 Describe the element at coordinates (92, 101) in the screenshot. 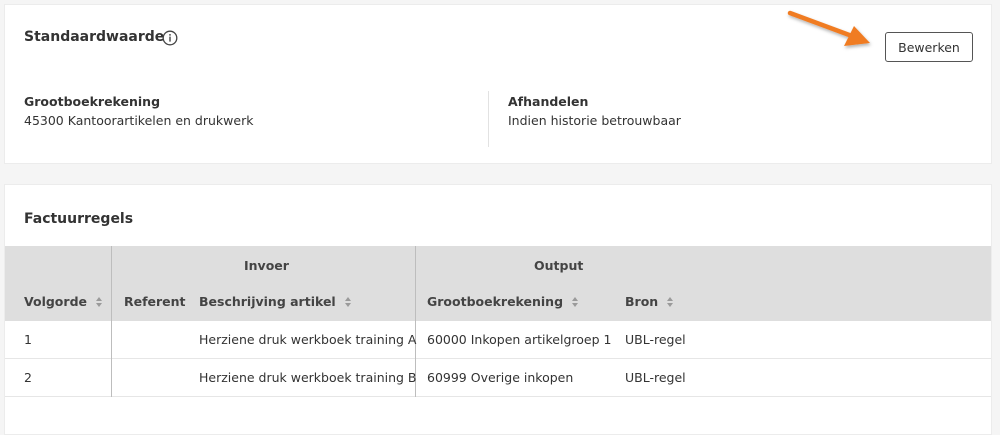

I see `ledger-label: Grootboekrekening` at that location.